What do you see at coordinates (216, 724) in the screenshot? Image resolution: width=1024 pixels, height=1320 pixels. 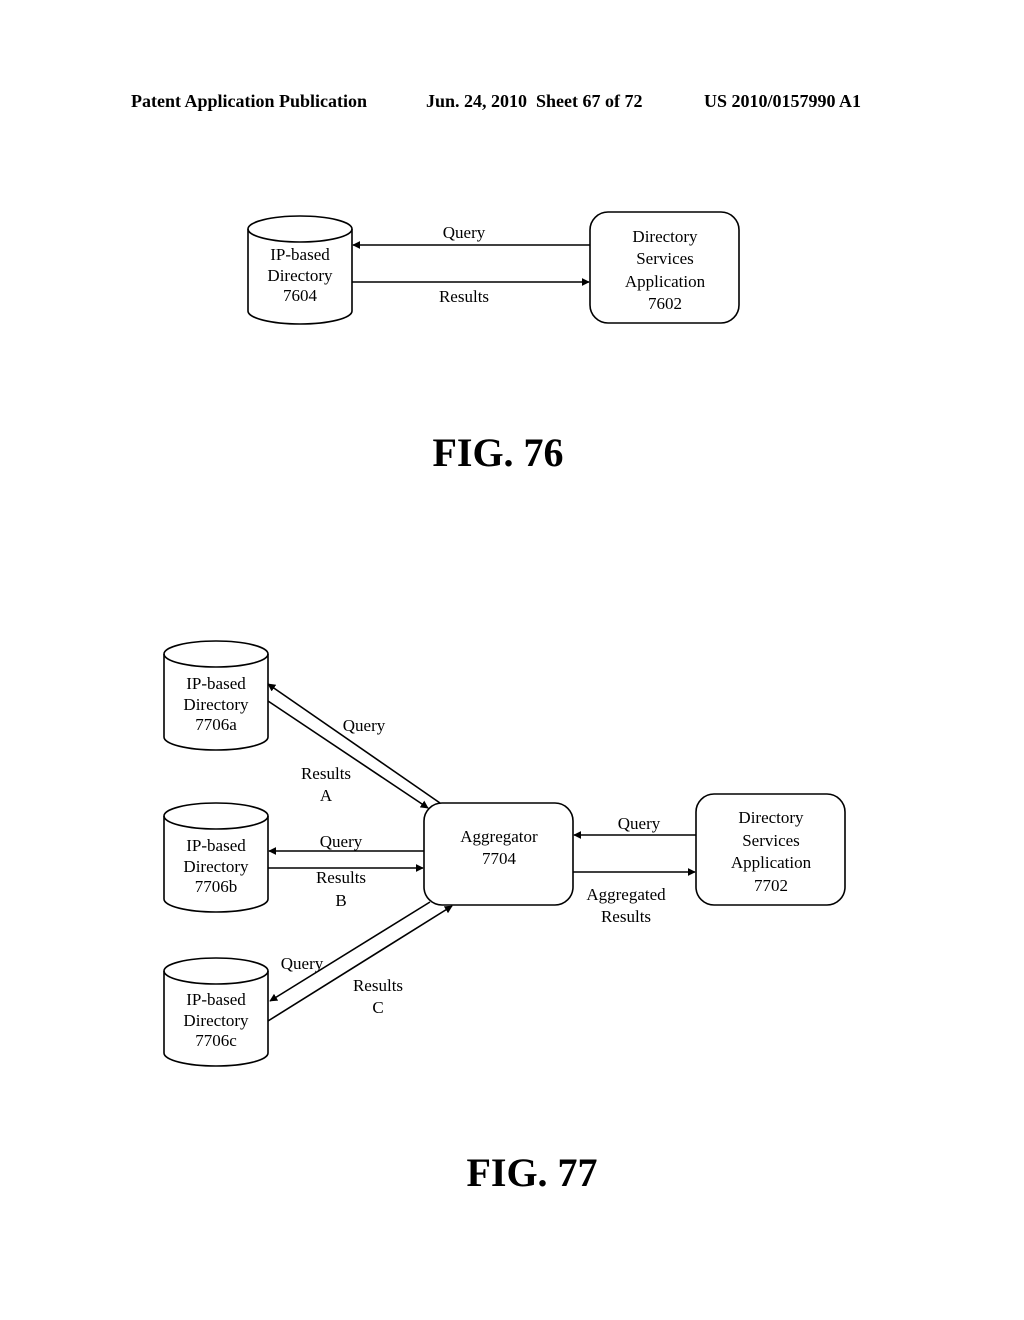 I see `directory-a-line3: 7706a` at bounding box center [216, 724].